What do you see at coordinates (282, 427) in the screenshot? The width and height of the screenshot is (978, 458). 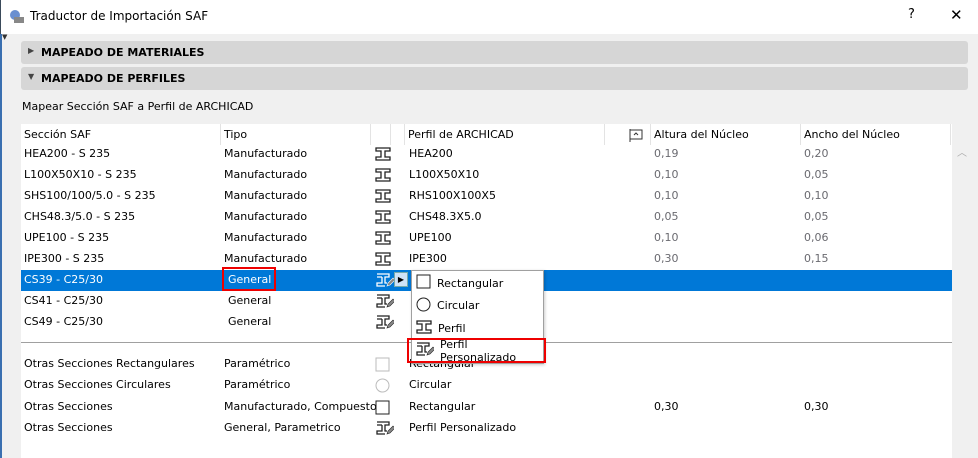 I see `other-row-3-tipo: General, Parametrico` at bounding box center [282, 427].